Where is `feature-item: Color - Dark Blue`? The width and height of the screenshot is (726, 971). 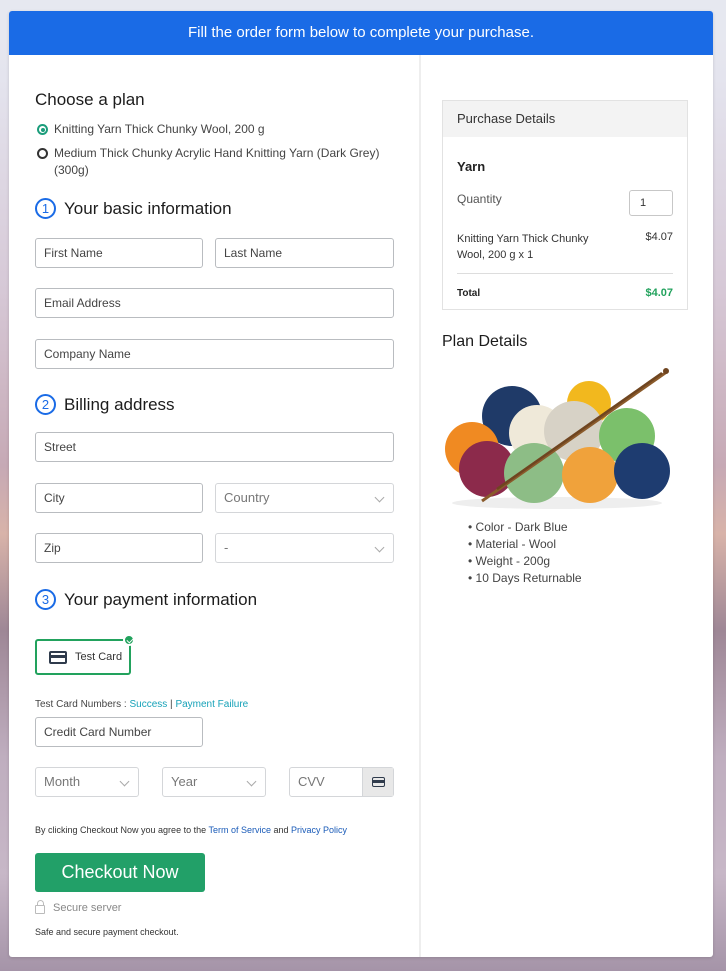
feature-item: Color - Dark Blue is located at coordinates (525, 527).